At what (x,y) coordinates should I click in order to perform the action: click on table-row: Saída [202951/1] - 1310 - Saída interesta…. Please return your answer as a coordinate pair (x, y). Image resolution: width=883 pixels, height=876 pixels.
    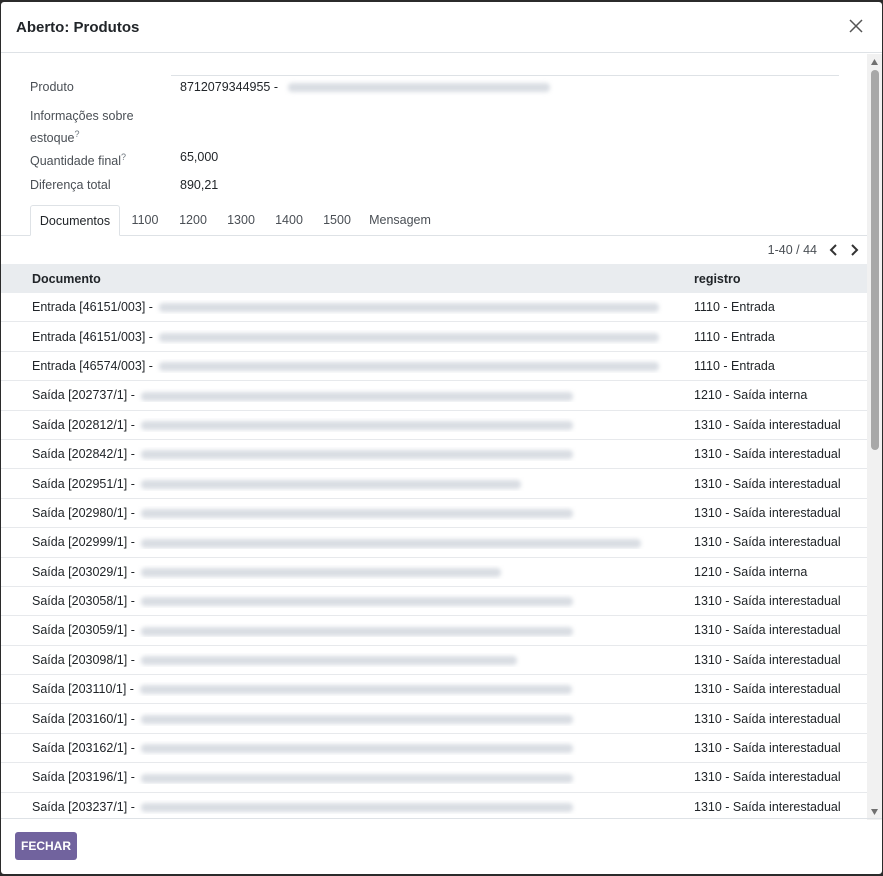
    Looking at the image, I should click on (434, 484).